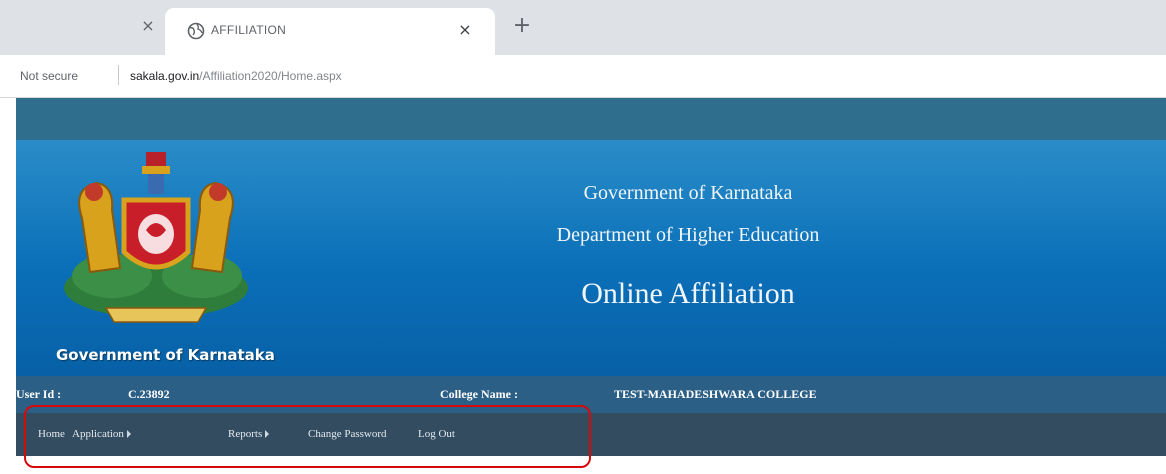 The width and height of the screenshot is (1166, 474). Describe the element at coordinates (715, 394) in the screenshot. I see `college-name-value: TEST-MAHADESHWARA COLLEGE` at that location.